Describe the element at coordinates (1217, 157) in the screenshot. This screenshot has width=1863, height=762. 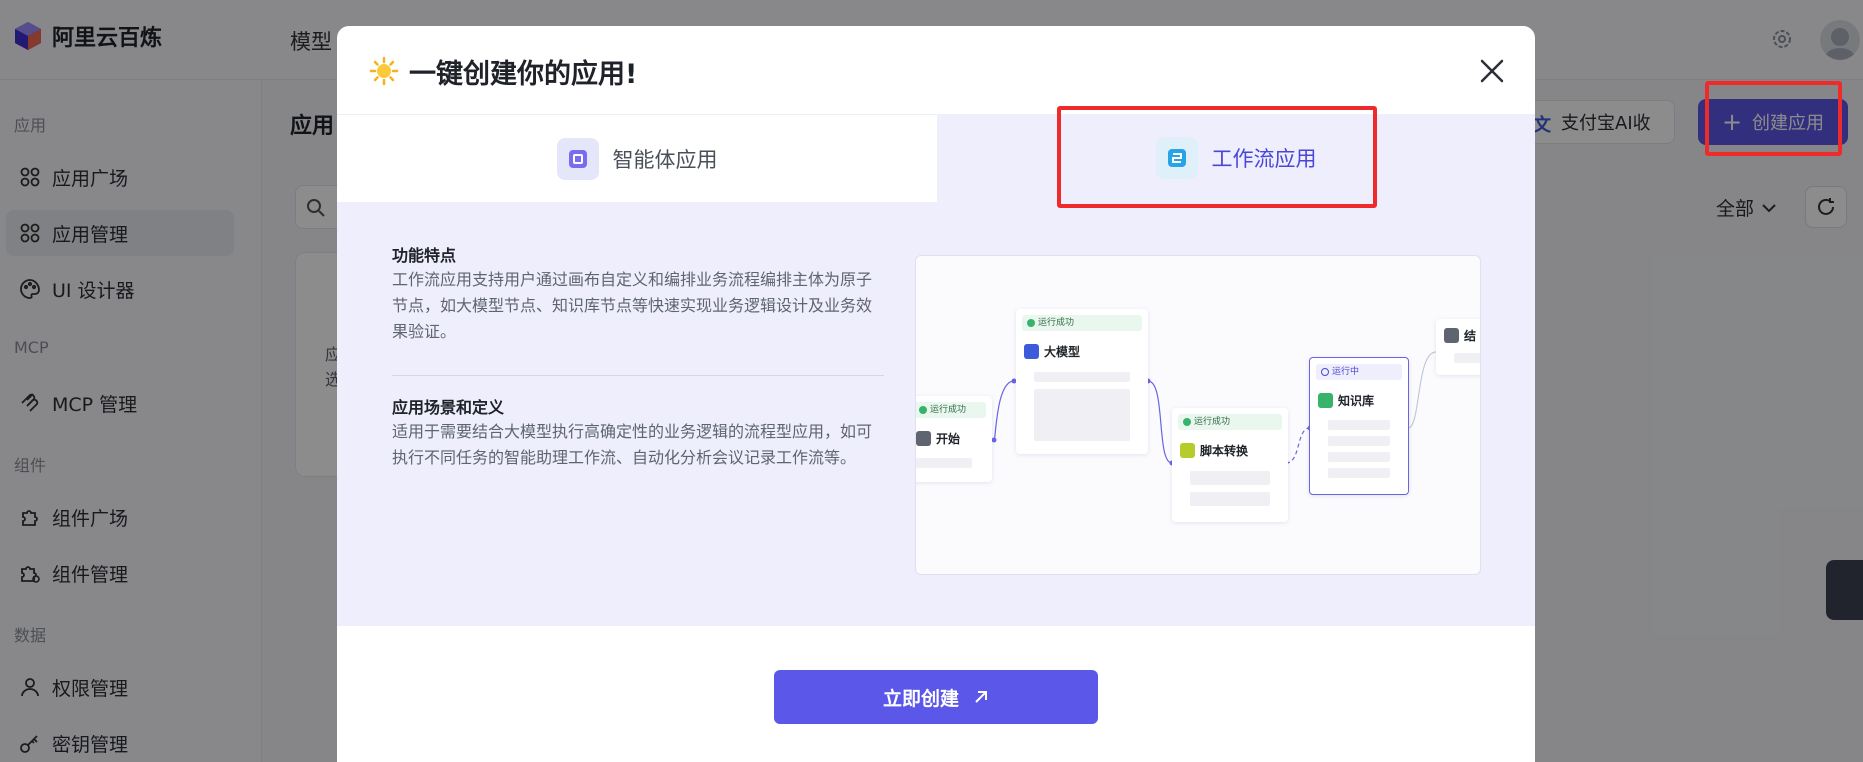
I see `workflow-tab-highlight` at that location.